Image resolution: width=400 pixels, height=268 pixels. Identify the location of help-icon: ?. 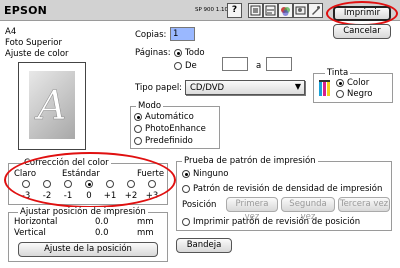
(234, 10).